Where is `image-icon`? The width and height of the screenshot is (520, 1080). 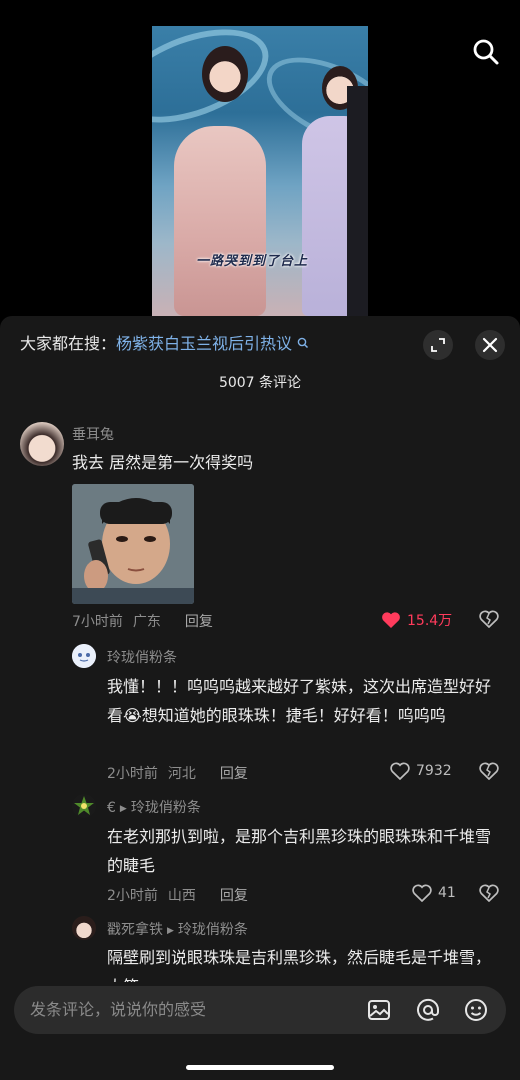 image-icon is located at coordinates (379, 1010).